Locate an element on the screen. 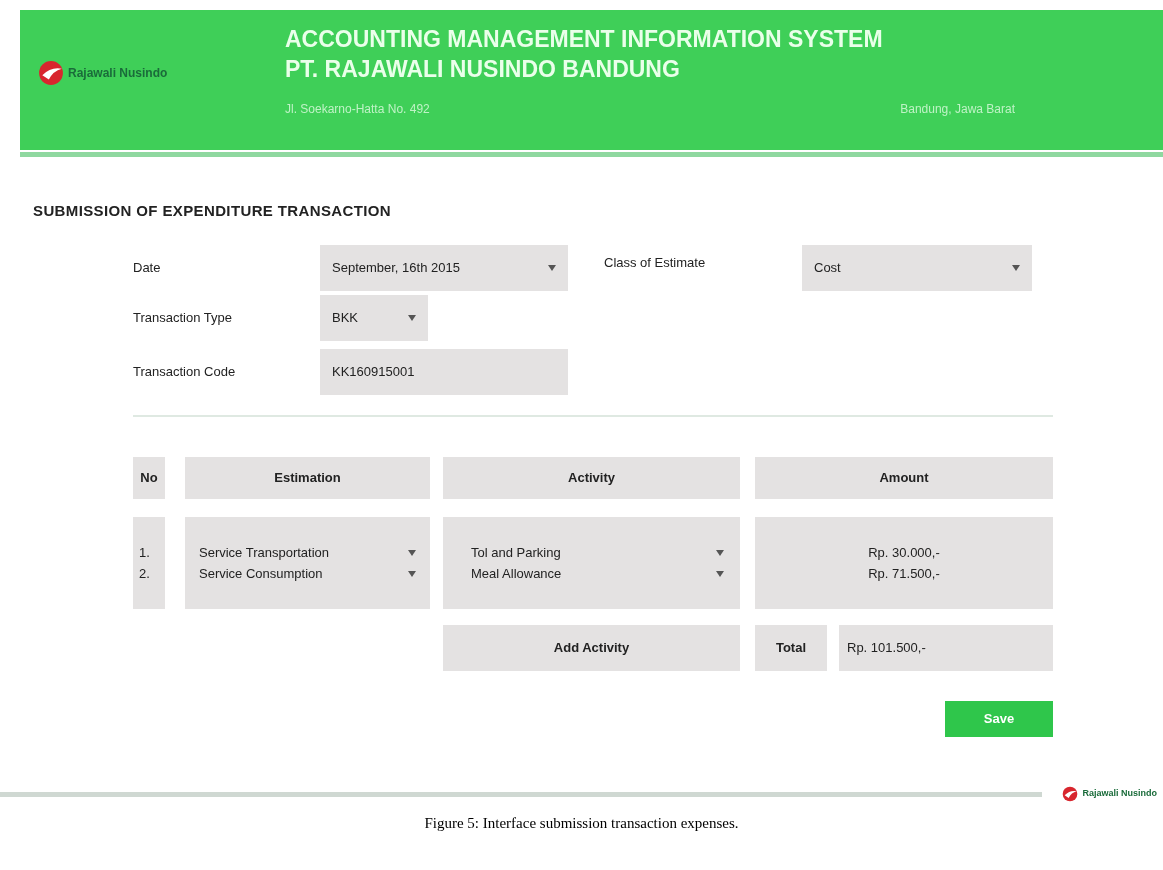  logo-text: Rajawali Nusindo is located at coordinates (118, 73).